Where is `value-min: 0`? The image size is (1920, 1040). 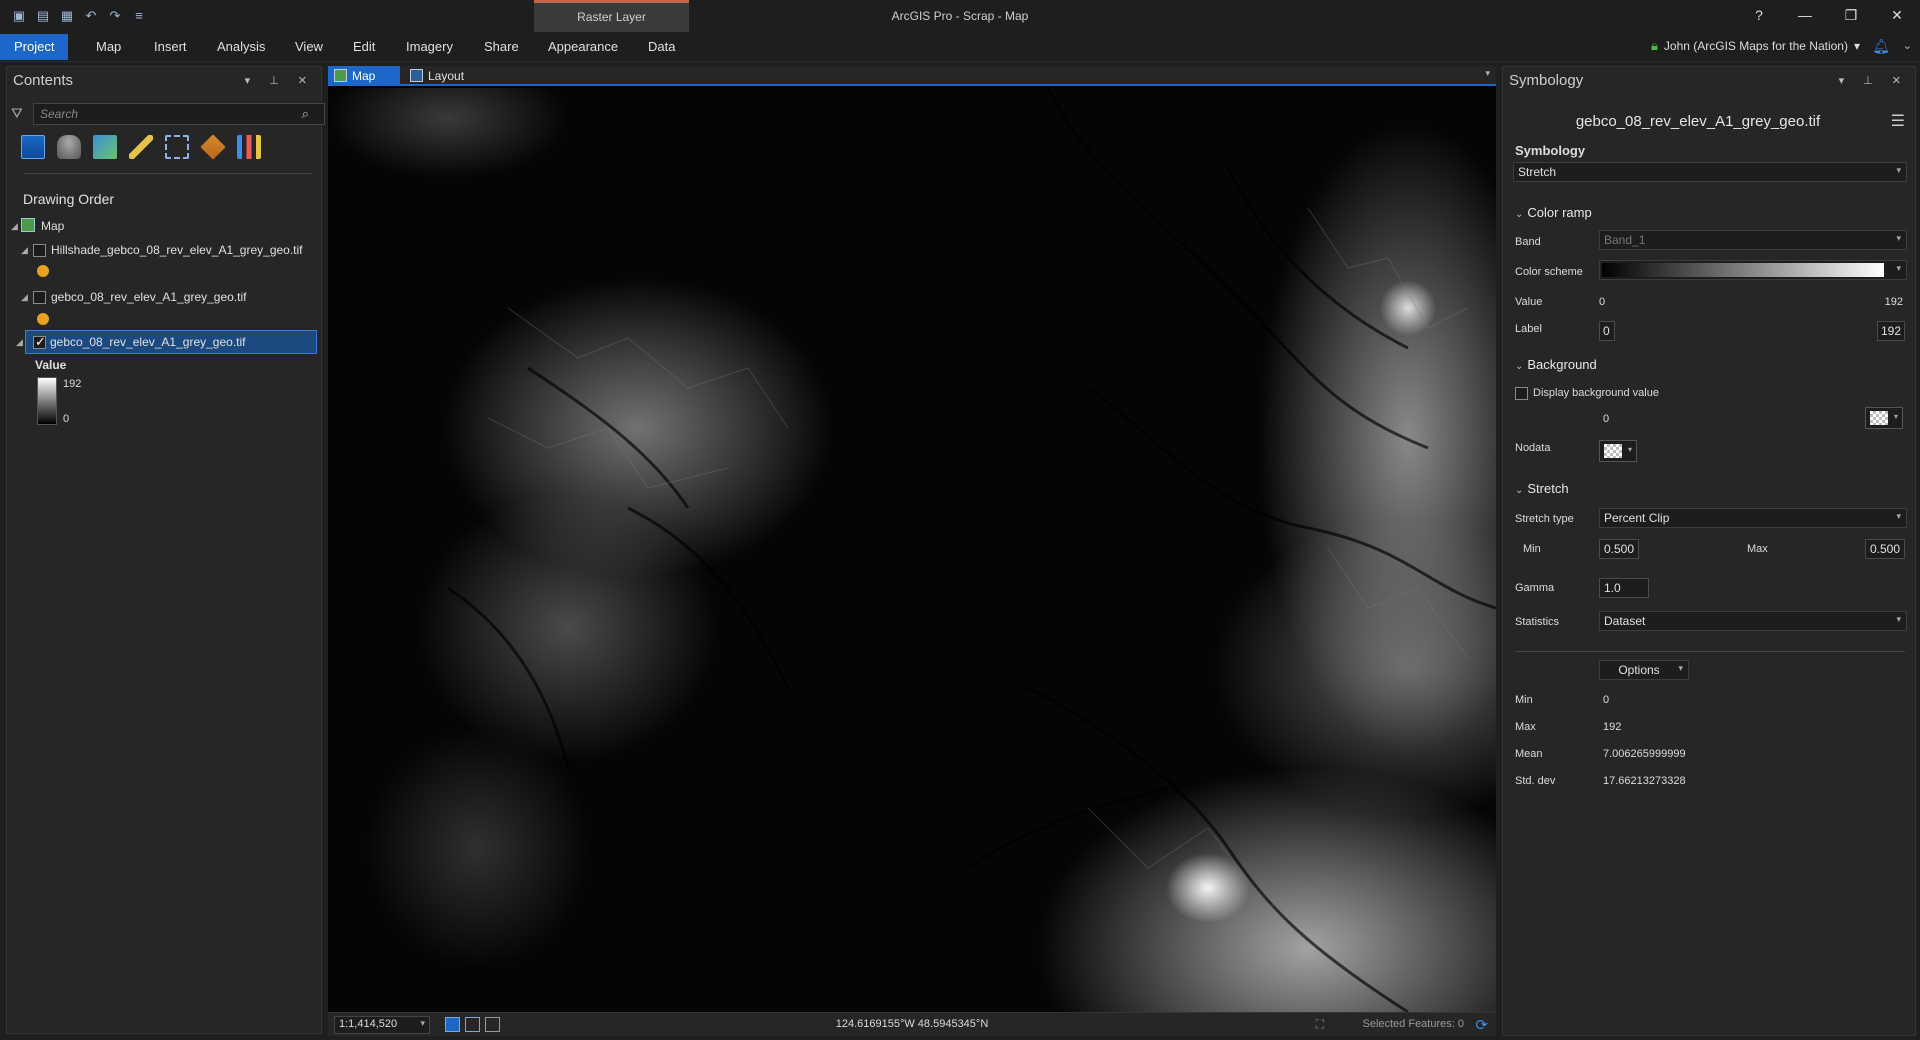 value-min: 0 is located at coordinates (1602, 302).